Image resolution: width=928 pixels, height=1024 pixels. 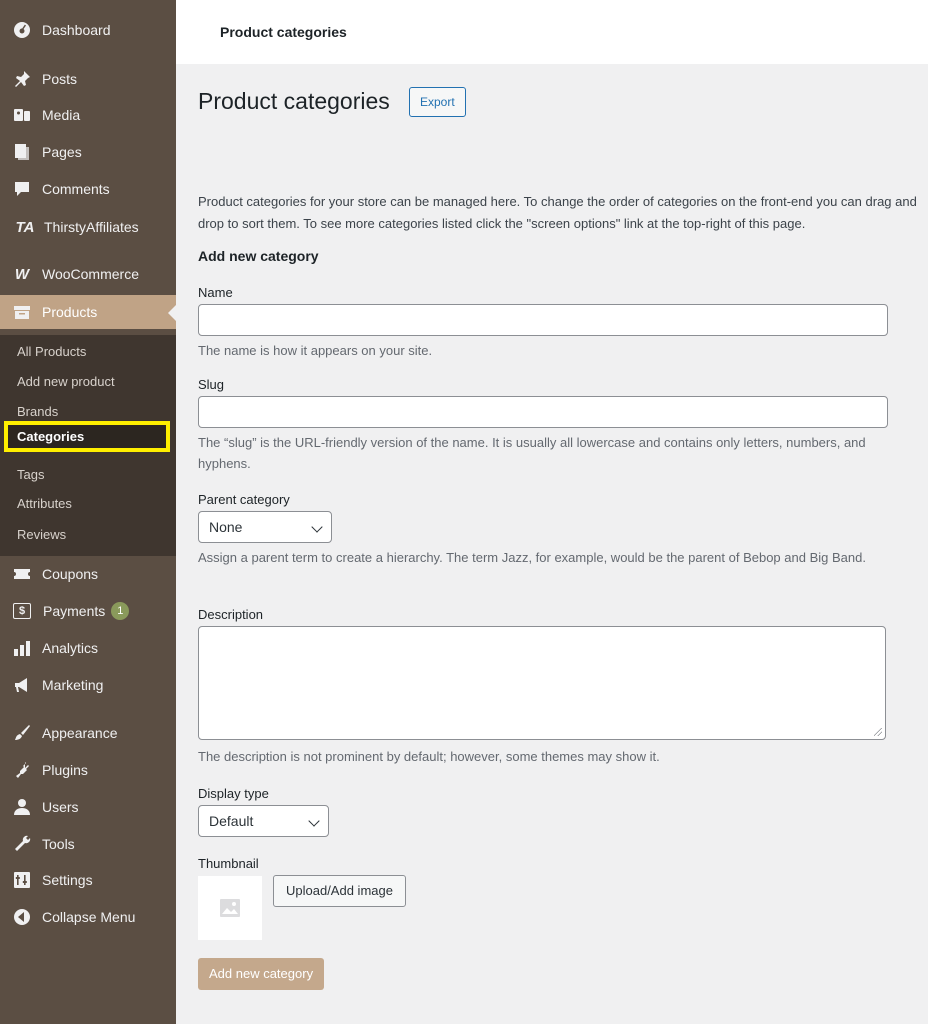 What do you see at coordinates (244, 499) in the screenshot?
I see `parent-category-label: Parent category` at bounding box center [244, 499].